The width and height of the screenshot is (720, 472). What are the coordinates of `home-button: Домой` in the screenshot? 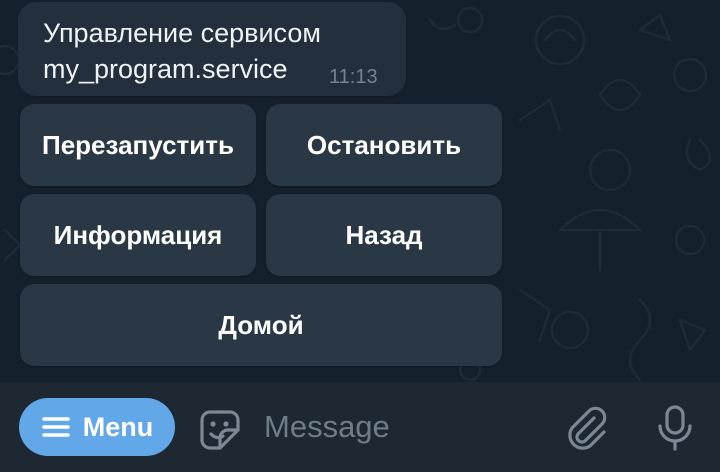 It's located at (261, 325).